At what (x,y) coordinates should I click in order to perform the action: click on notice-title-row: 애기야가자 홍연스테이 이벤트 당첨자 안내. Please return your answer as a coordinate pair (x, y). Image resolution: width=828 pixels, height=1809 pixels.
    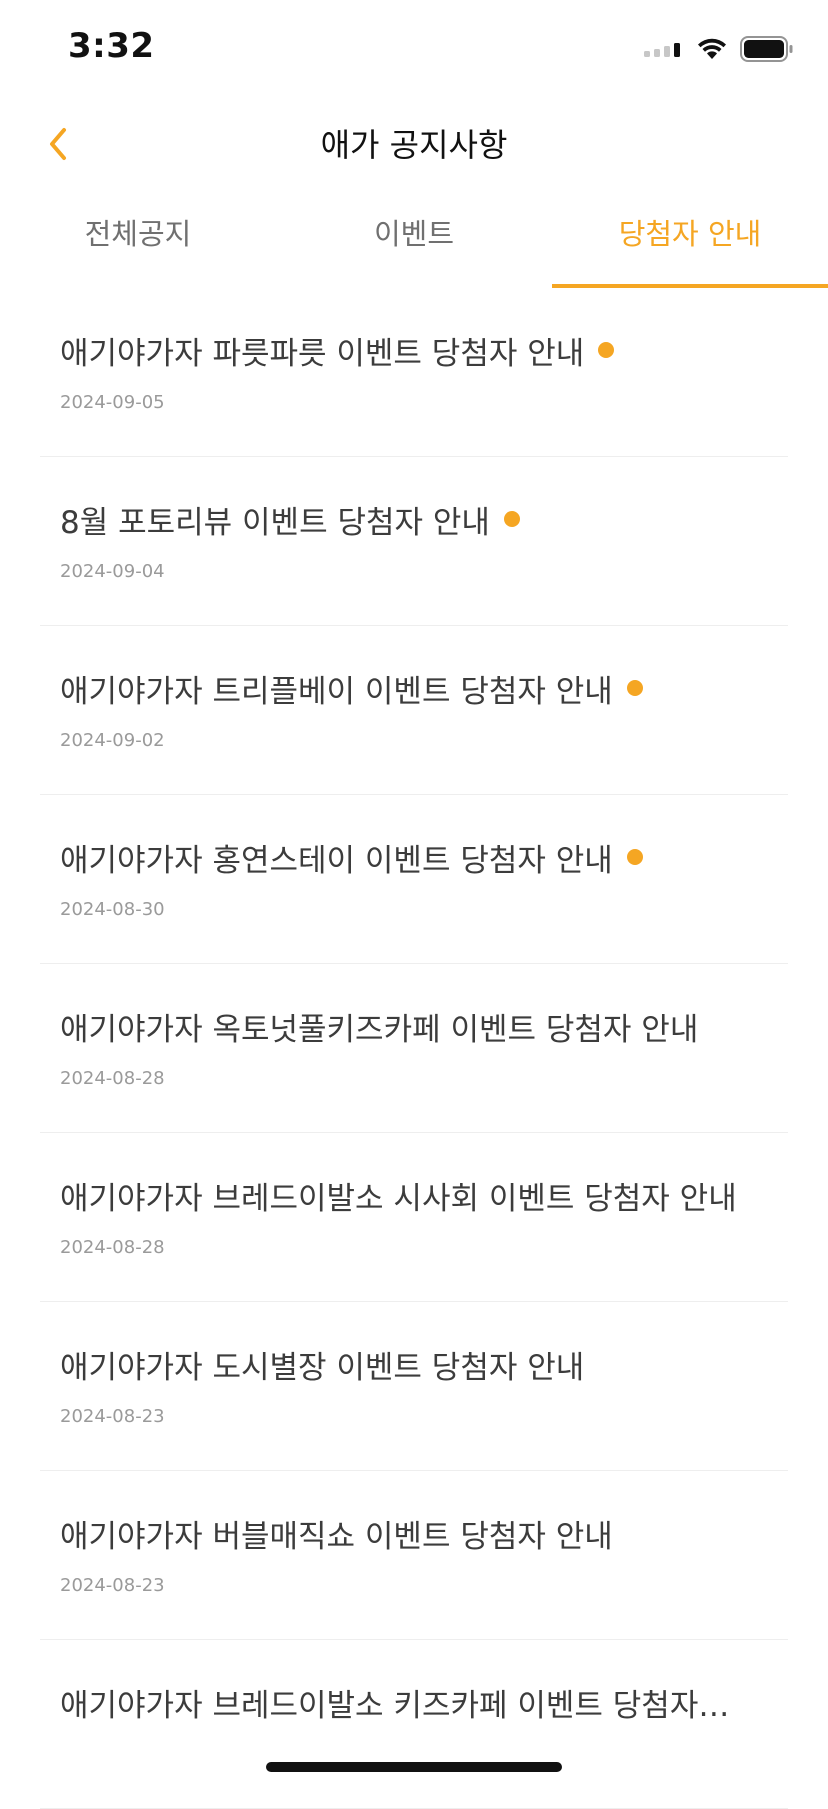
    Looking at the image, I should click on (424, 858).